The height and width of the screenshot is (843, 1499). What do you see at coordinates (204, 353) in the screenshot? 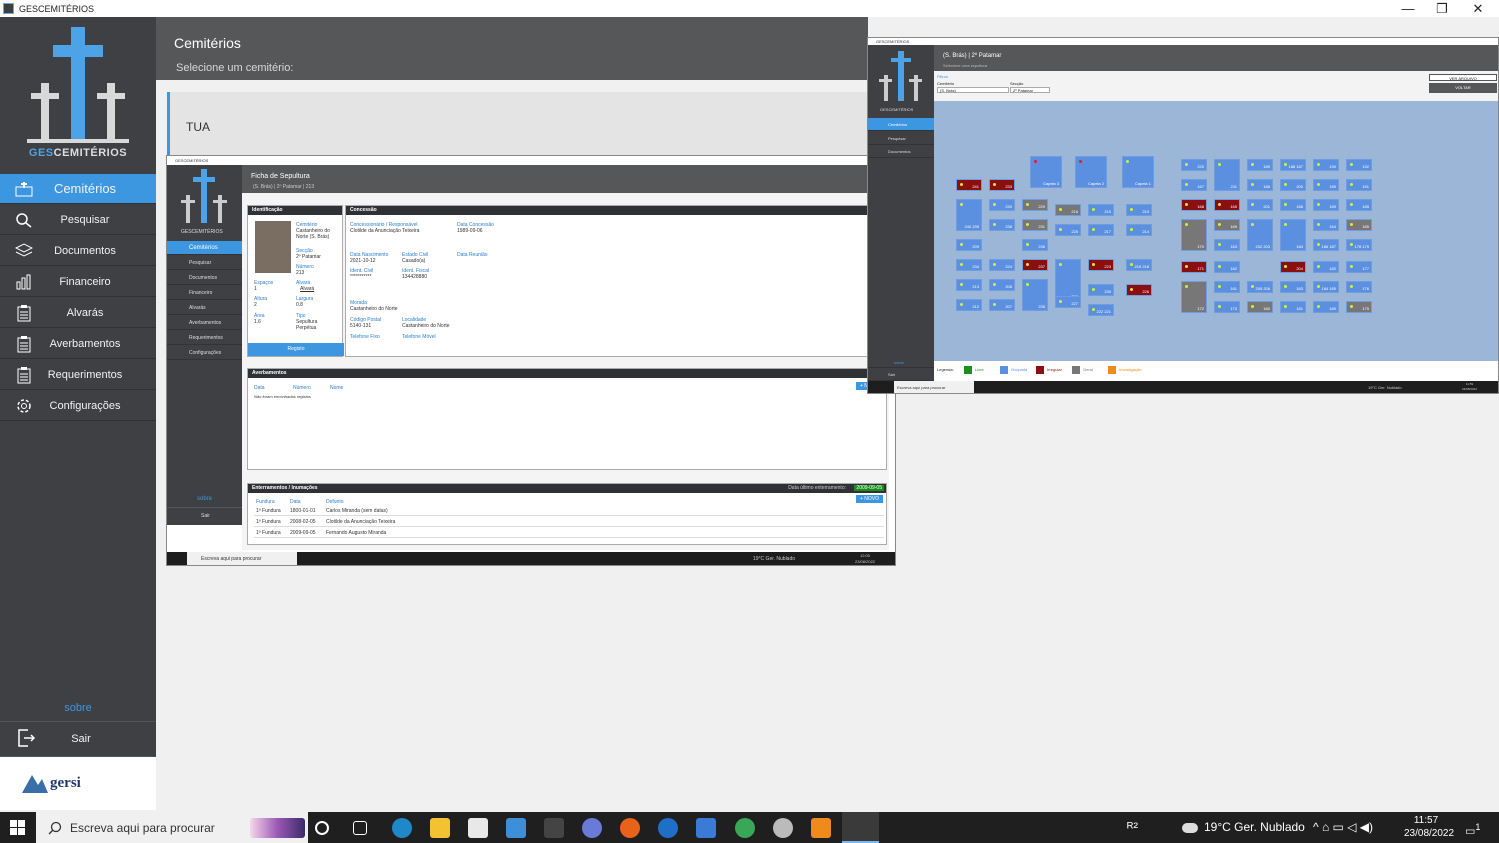
I see `ficha-nav-configuracoes: Configurações` at bounding box center [204, 353].